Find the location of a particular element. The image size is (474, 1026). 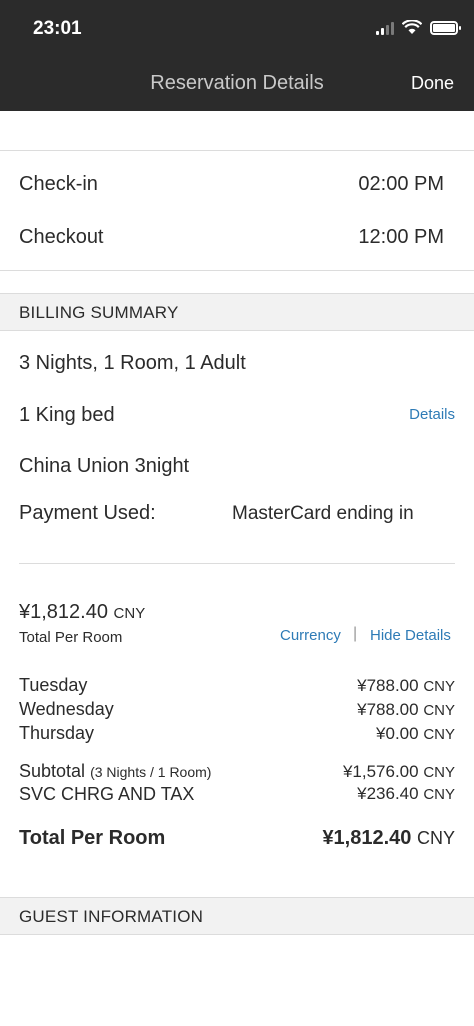

final-total-label: Total Per Room is located at coordinates (92, 838).